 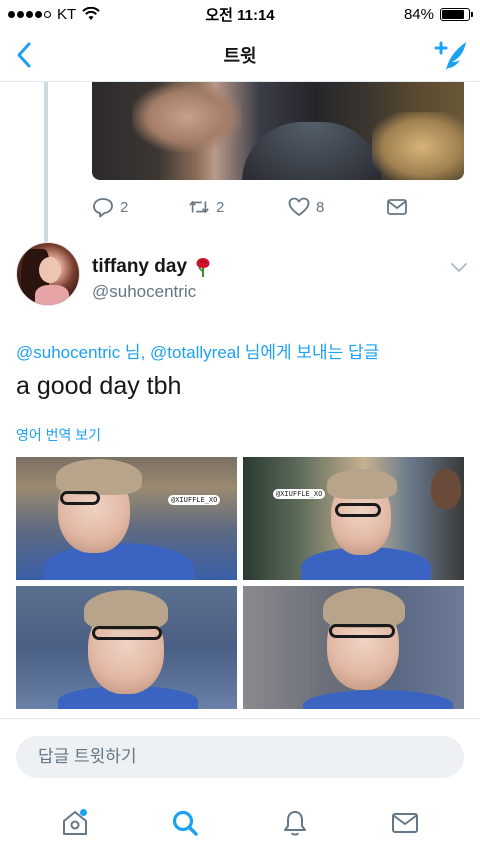 What do you see at coordinates (240, 14) in the screenshot?
I see `status-bar: KT 오전 11:14 84%` at bounding box center [240, 14].